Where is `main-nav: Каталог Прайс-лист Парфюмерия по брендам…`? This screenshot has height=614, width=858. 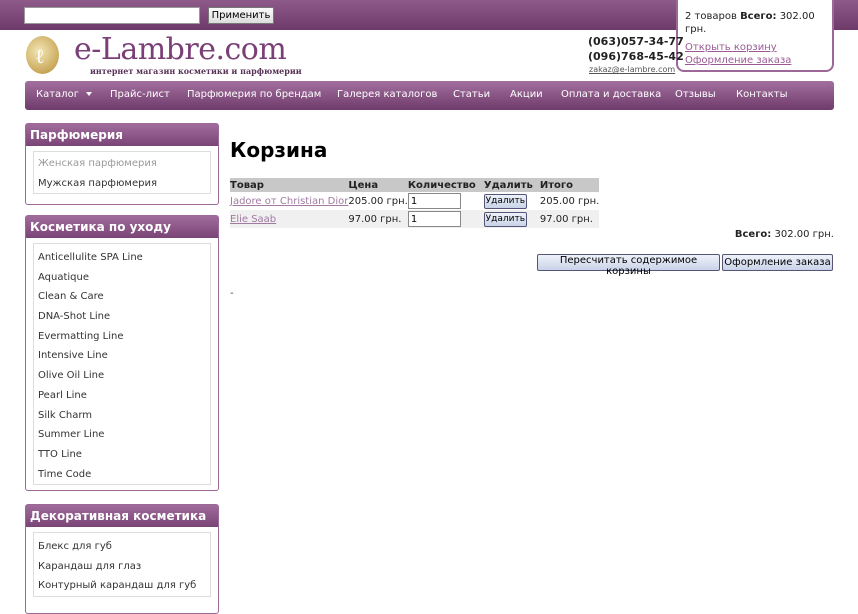
main-nav: Каталог Прайс-лист Парфюмерия по брендам… is located at coordinates (429, 95).